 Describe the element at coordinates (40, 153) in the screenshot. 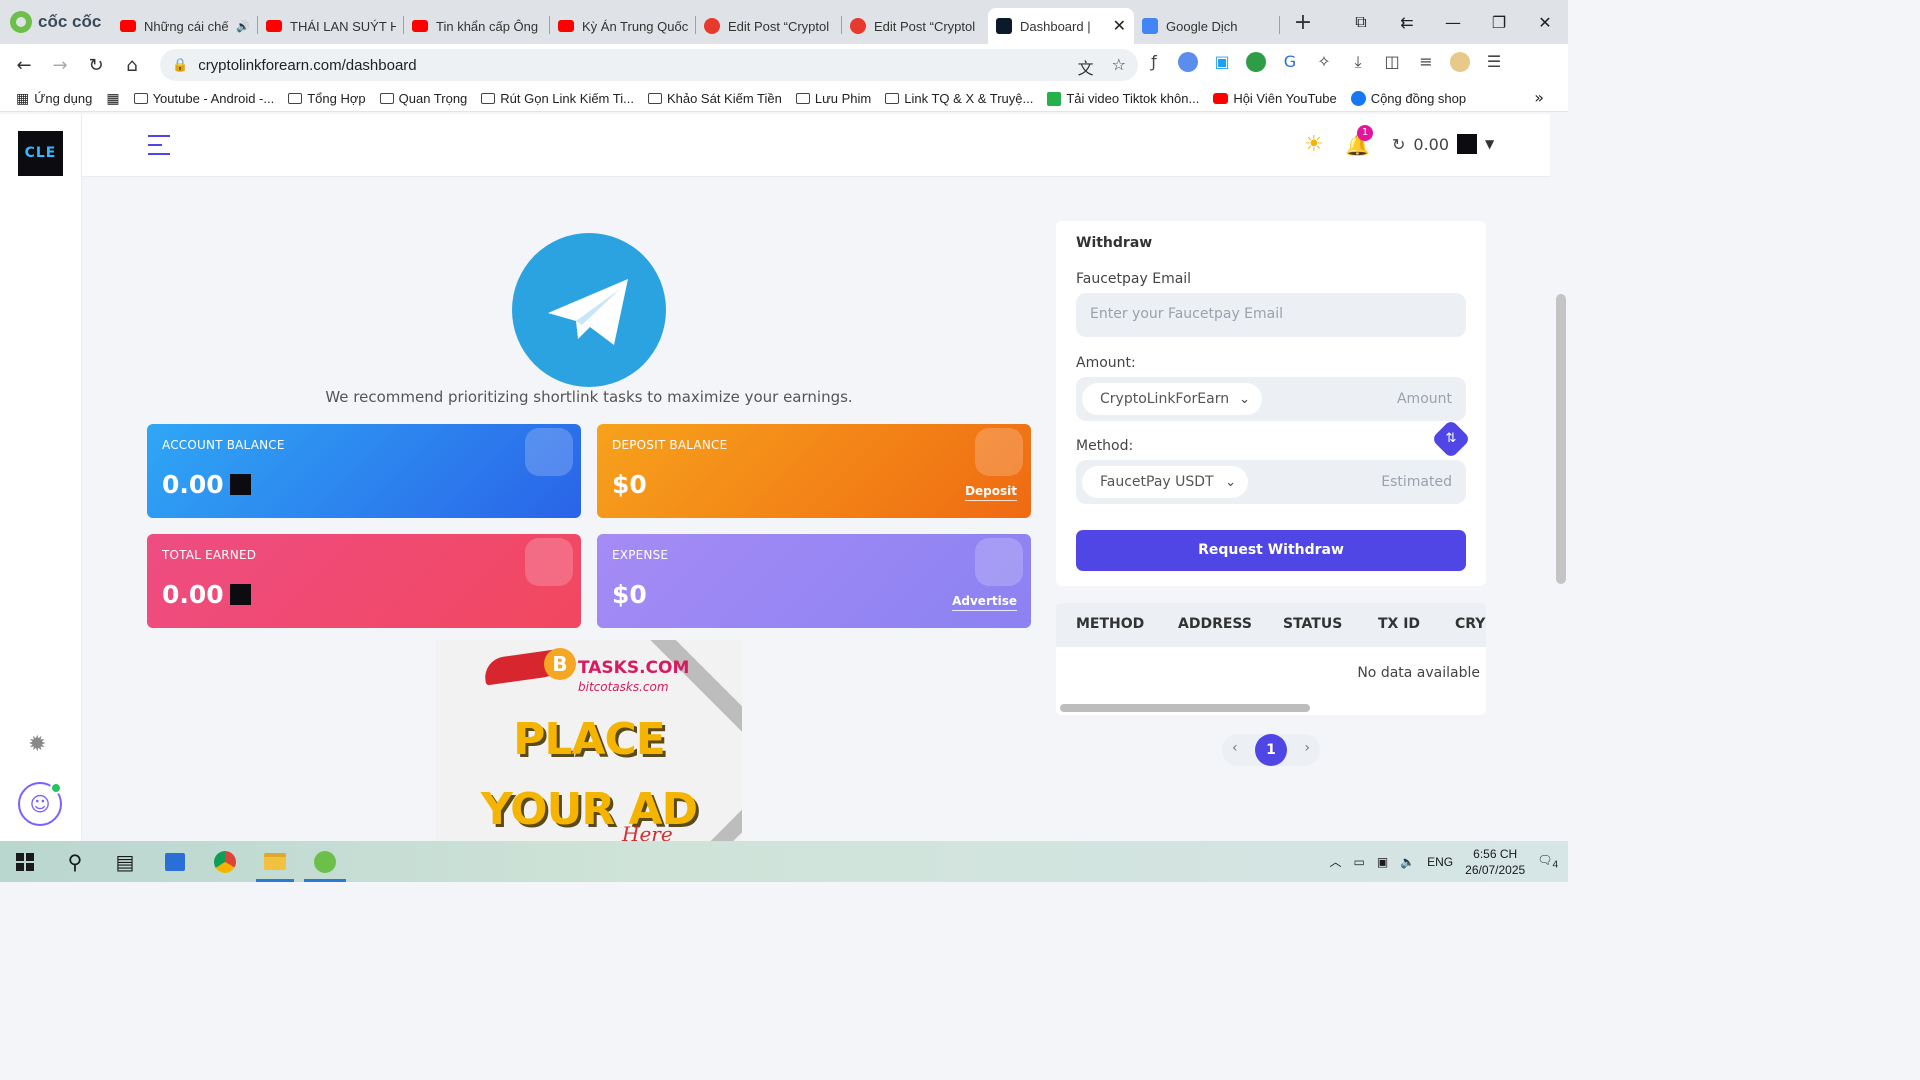

I see `site-logo: CLE` at that location.